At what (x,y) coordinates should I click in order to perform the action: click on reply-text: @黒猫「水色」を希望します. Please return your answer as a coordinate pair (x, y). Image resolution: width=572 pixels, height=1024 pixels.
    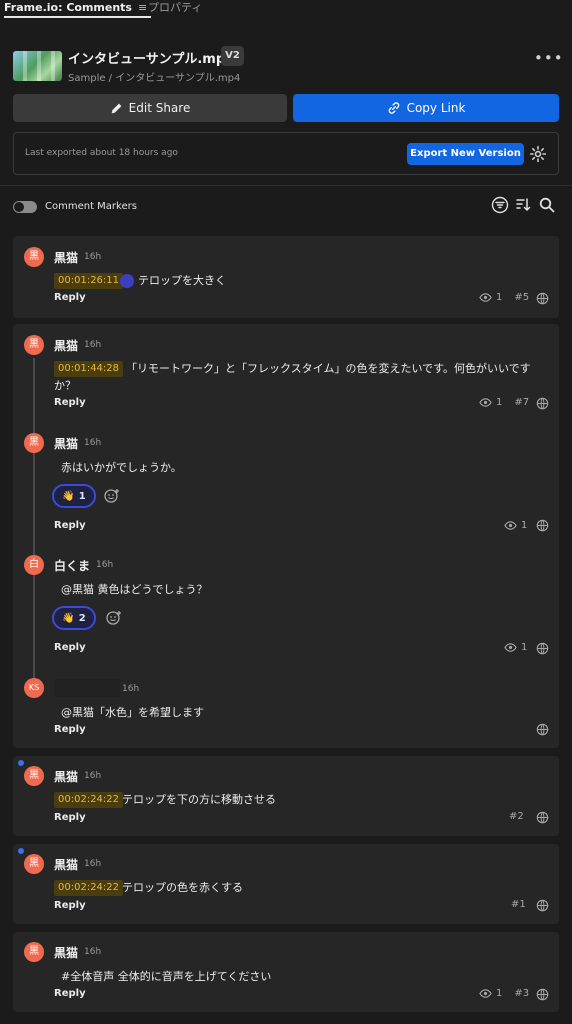
    Looking at the image, I should click on (132, 712).